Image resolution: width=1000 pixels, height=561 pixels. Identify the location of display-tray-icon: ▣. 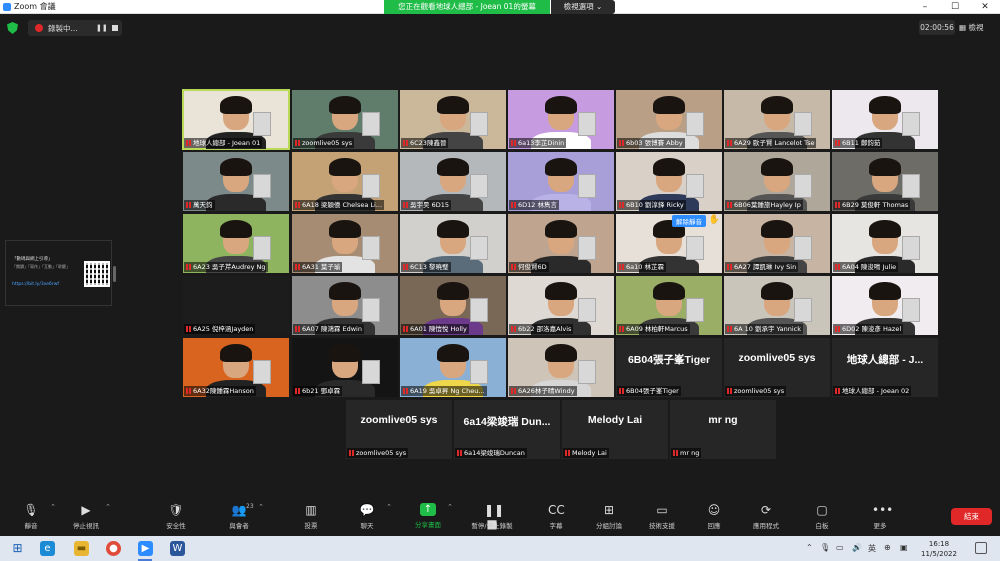
(904, 547).